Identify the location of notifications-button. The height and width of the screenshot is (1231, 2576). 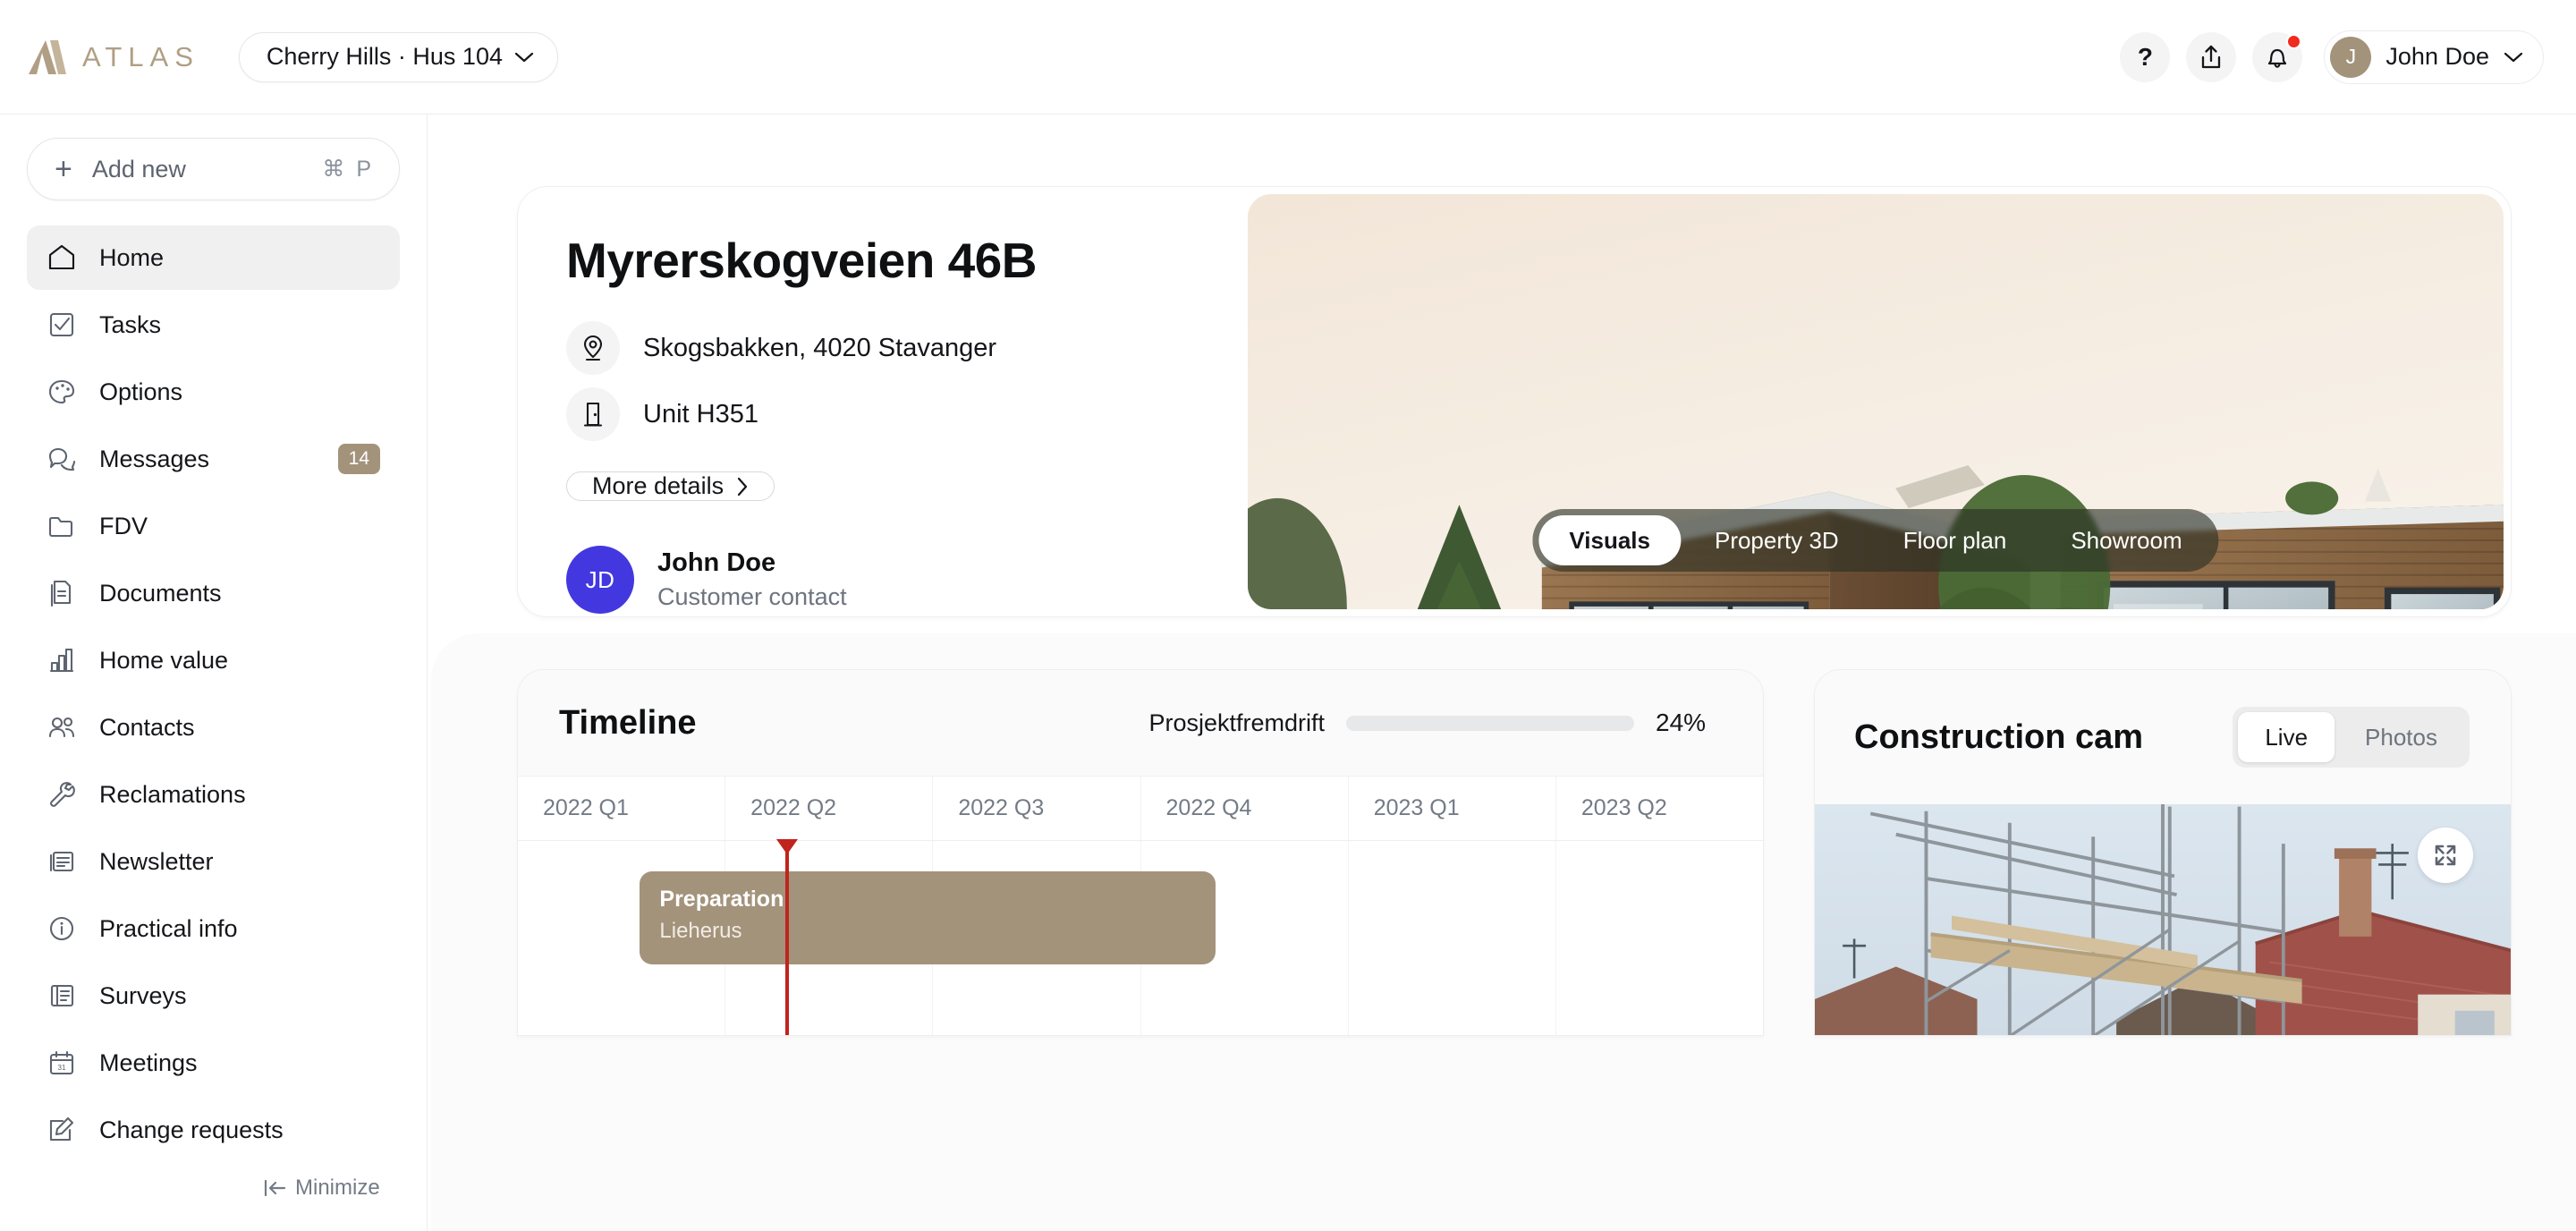
(2277, 56).